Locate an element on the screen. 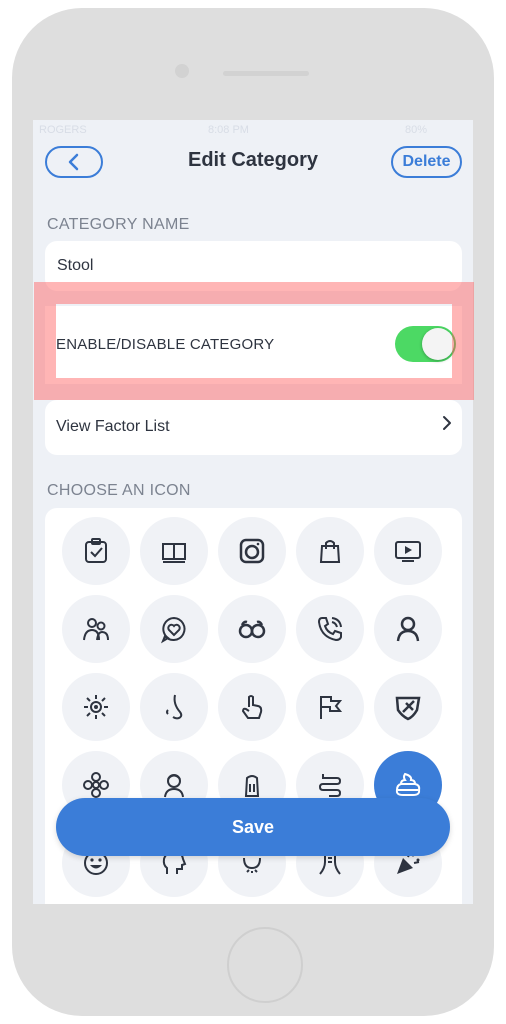 This screenshot has width=506, height=1024. sun-icon is located at coordinates (96, 707).